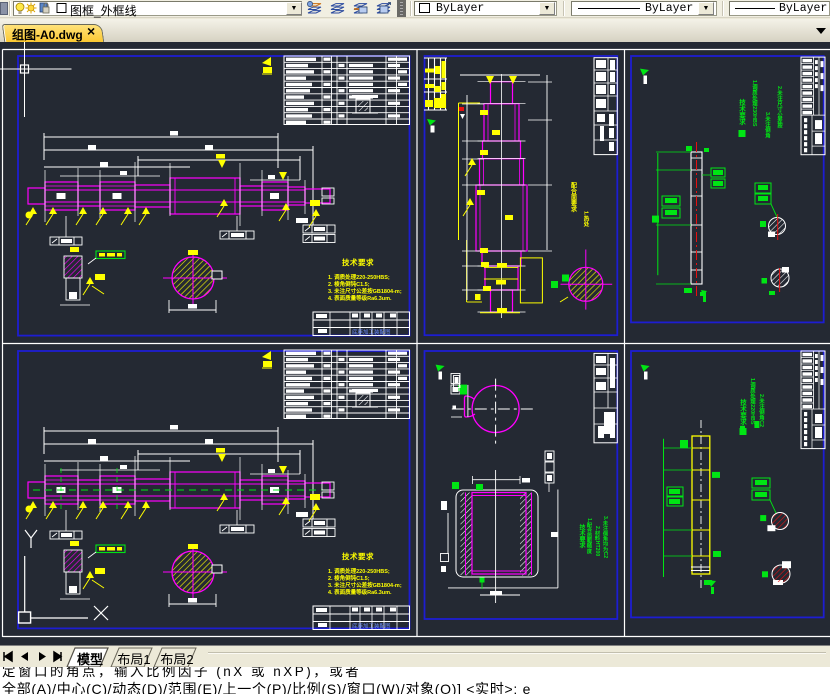  Describe the element at coordinates (762, 410) in the screenshot. I see `svg-text: 2.未注倒角C2` at that location.